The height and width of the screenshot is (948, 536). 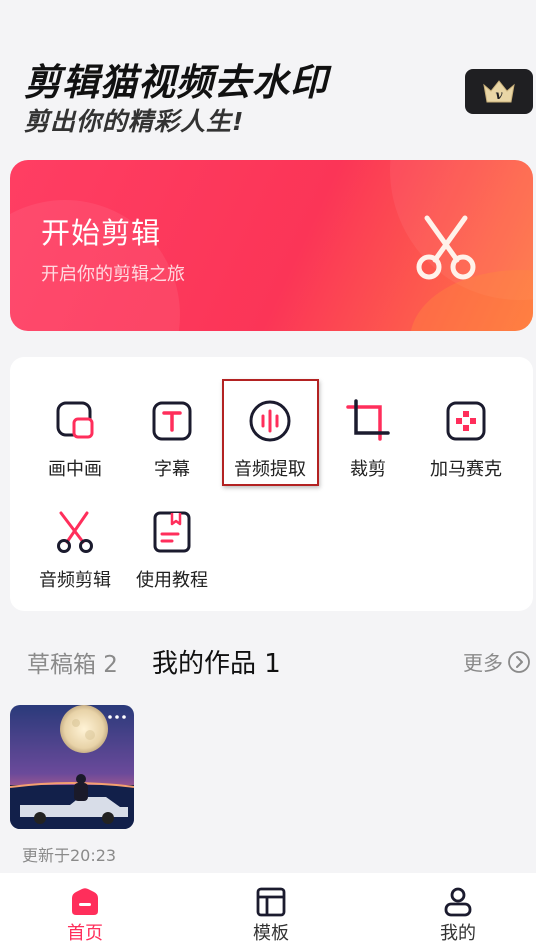 What do you see at coordinates (458, 902) in the screenshot?
I see `profile-icon` at bounding box center [458, 902].